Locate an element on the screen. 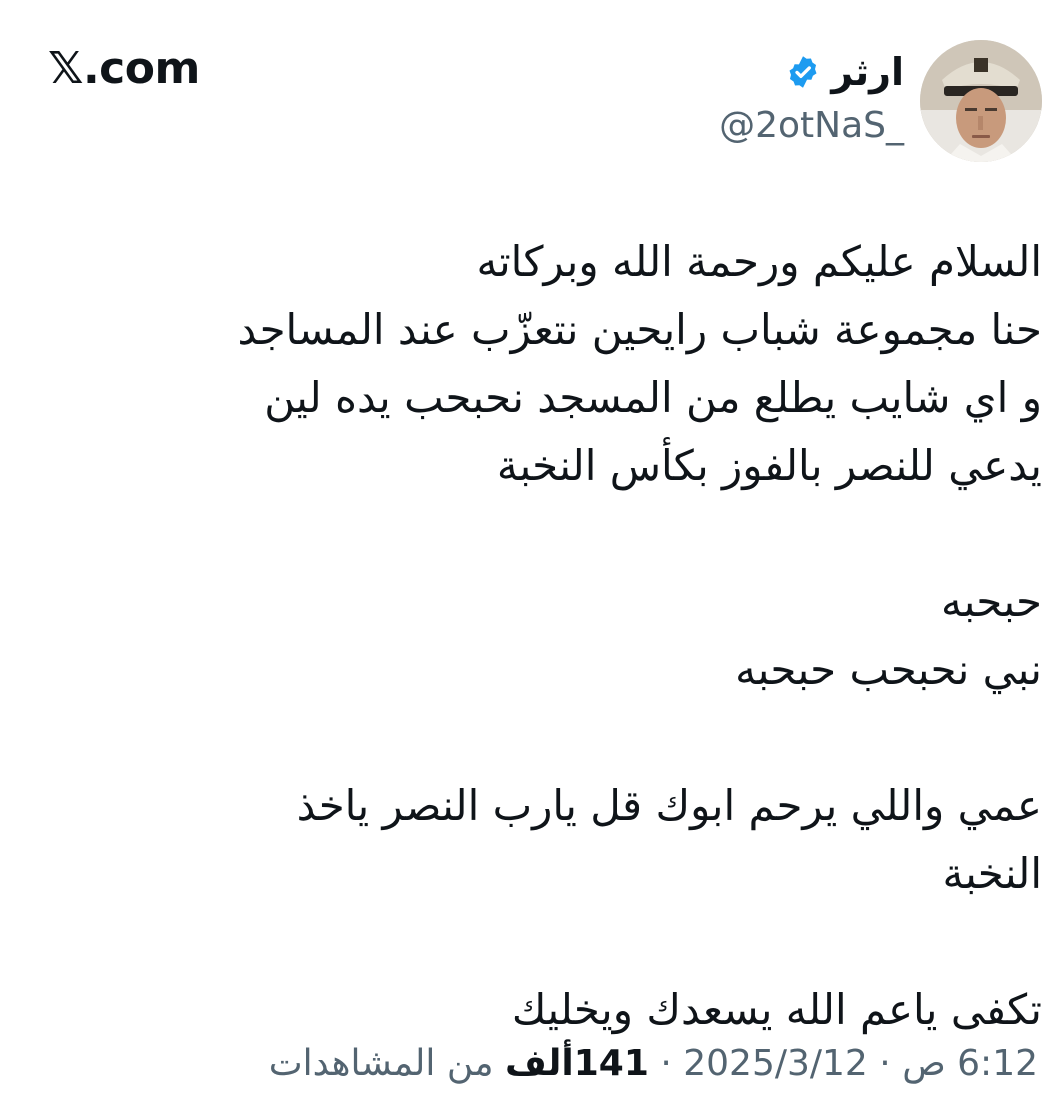  tweet-line: يدعي للنصر بالفوز بكأس النخبة is located at coordinates (769, 465).